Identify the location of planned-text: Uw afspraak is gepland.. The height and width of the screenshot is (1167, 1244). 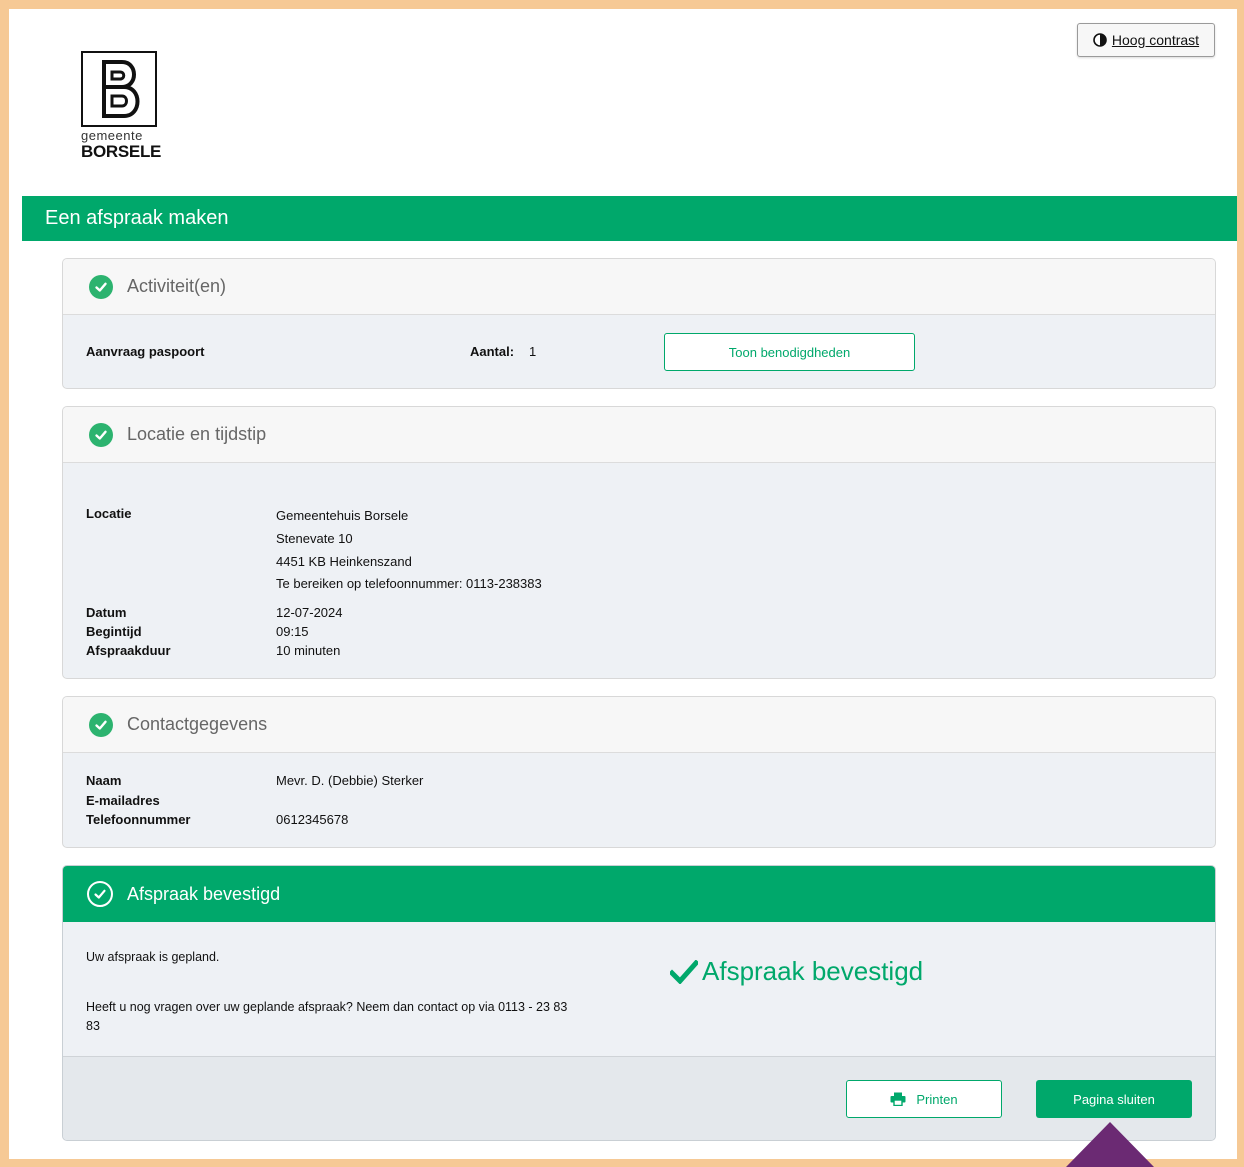
(153, 957).